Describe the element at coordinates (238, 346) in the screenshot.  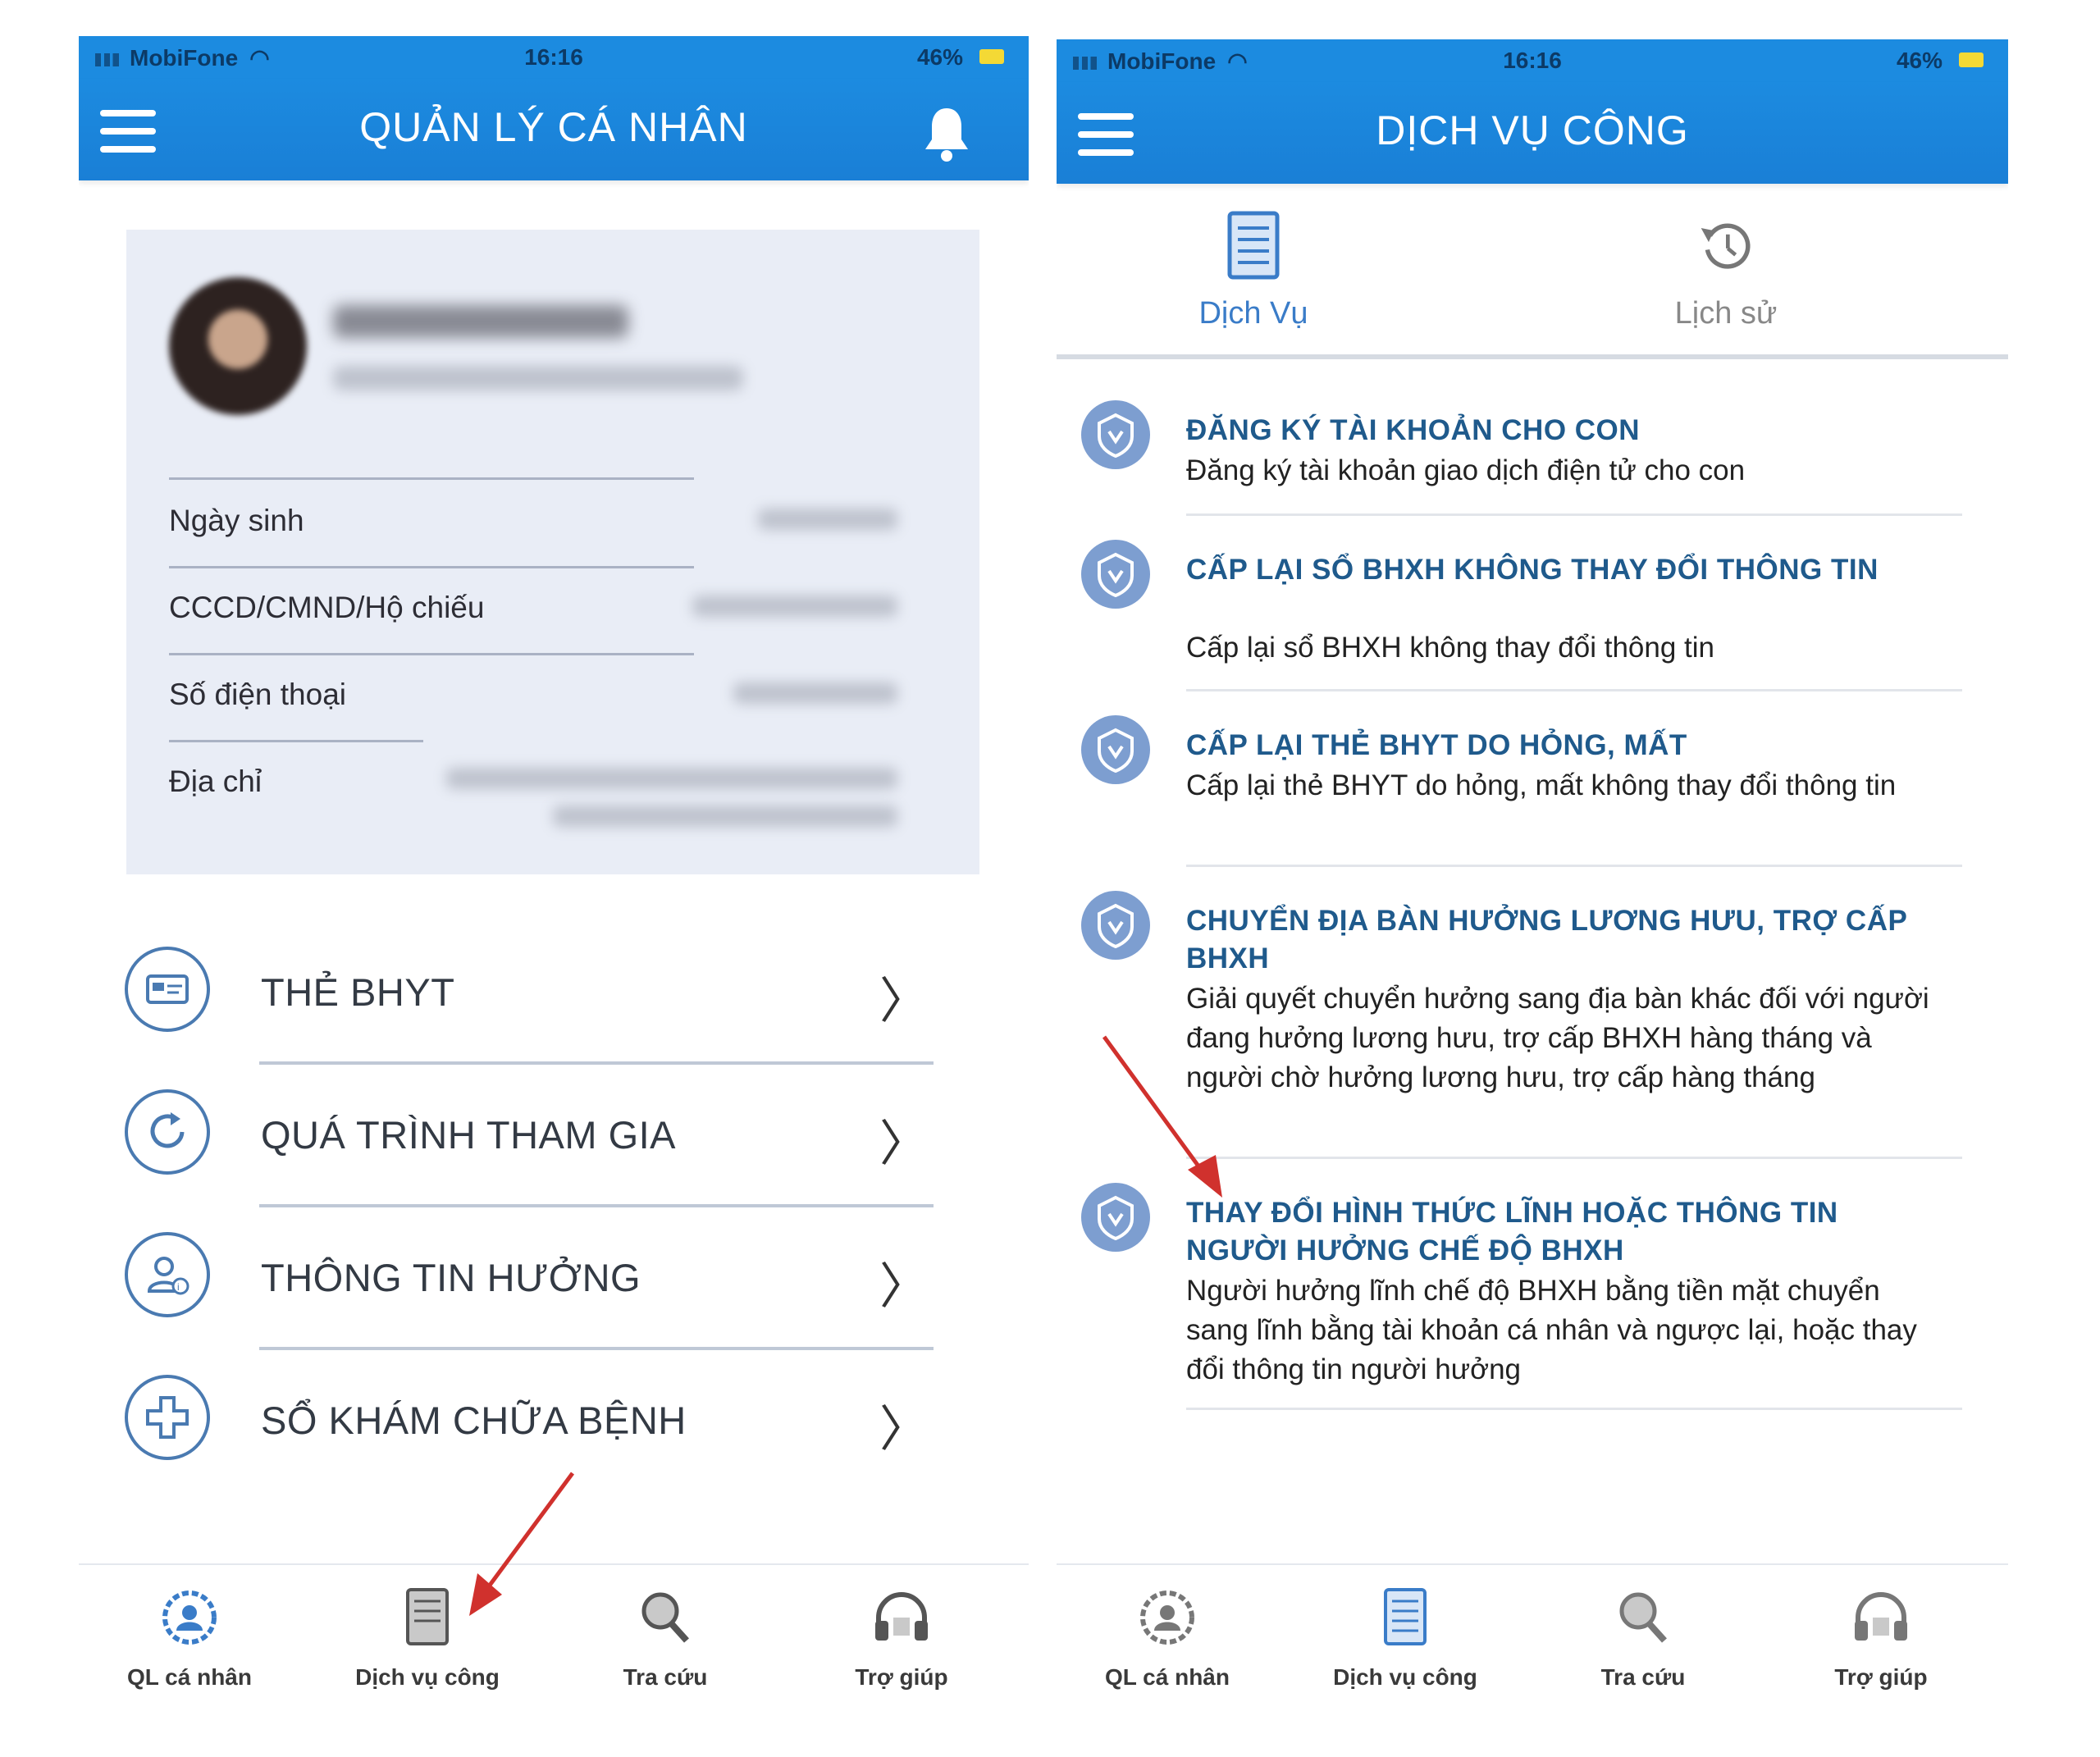
I see `avatar` at that location.